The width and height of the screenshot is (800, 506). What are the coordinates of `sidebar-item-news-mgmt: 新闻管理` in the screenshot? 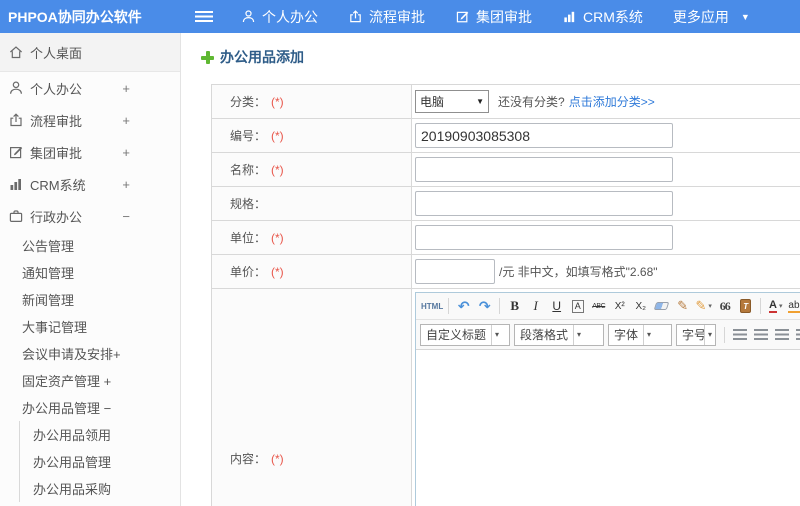 It's located at (90, 299).